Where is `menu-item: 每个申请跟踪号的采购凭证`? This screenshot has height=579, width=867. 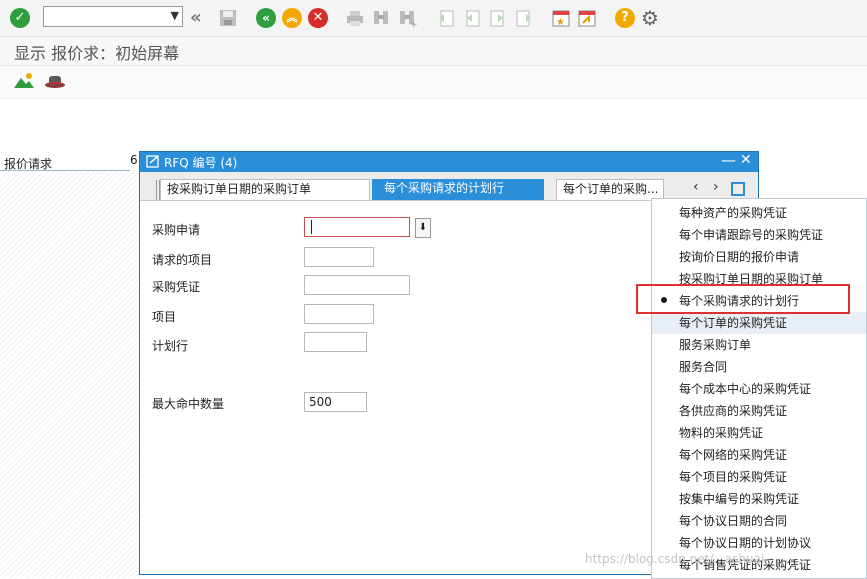
menu-item: 每个申请跟踪号的采购凭证 is located at coordinates (759, 235).